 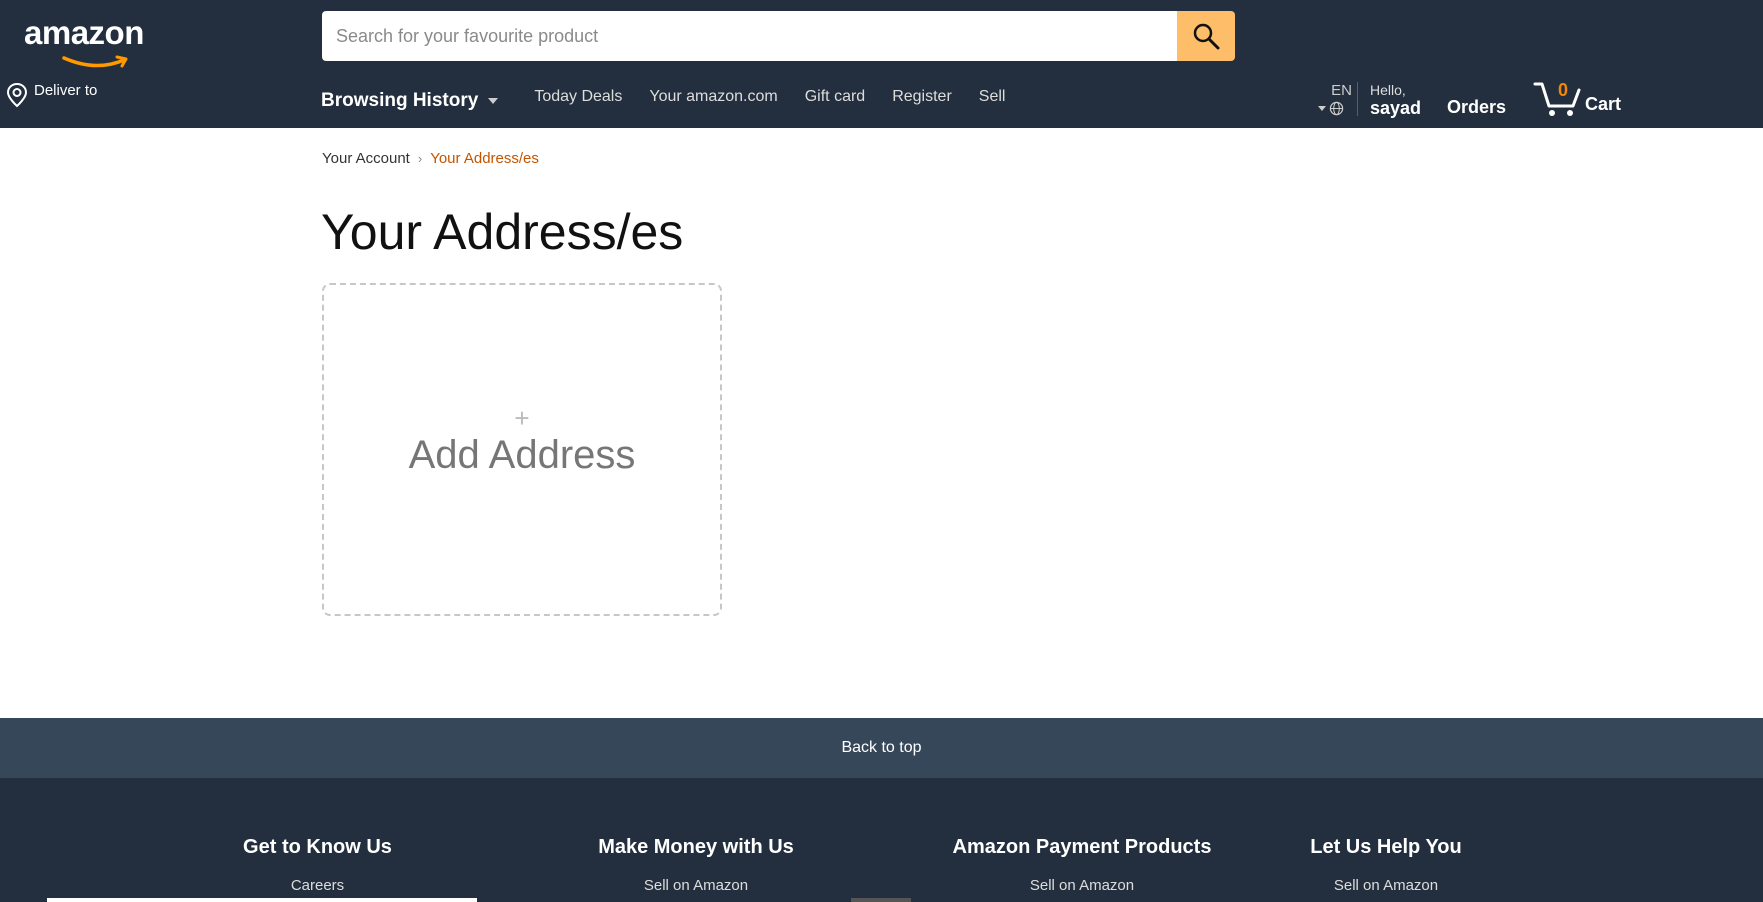 What do you see at coordinates (1476, 107) in the screenshot?
I see `orders-link: Orders` at bounding box center [1476, 107].